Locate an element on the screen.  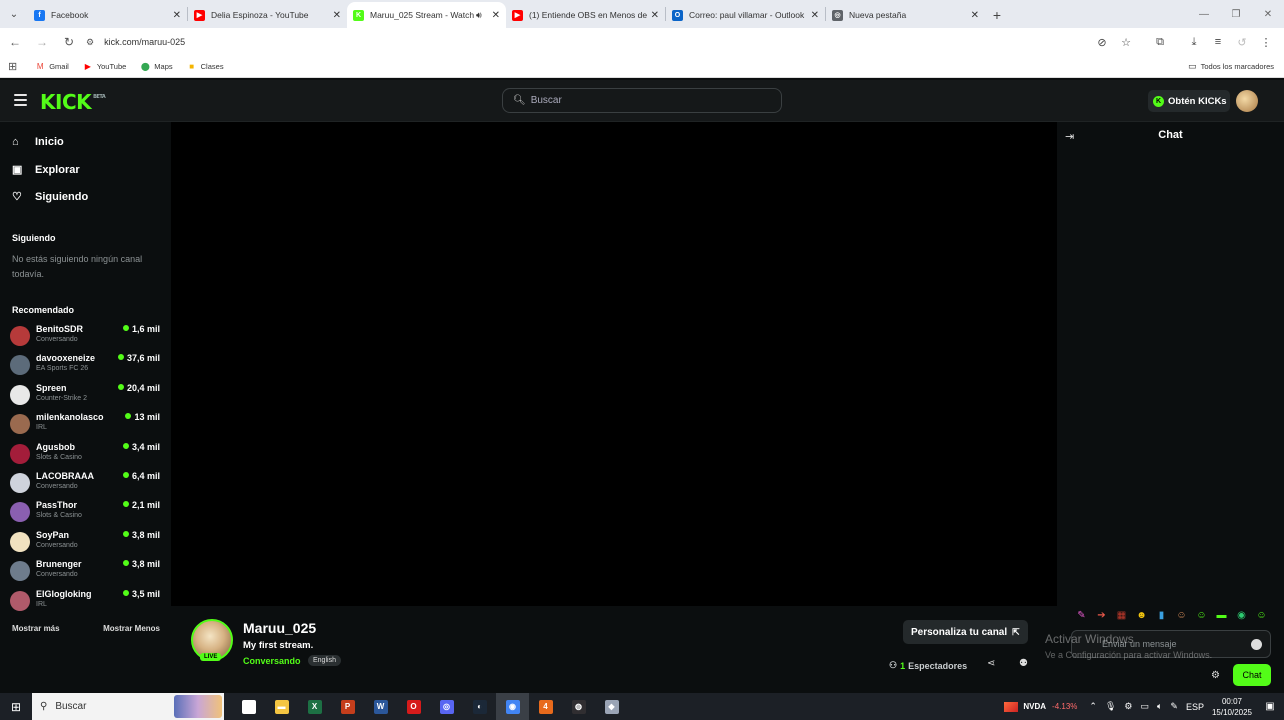
emote-icon: ▮ is located at coordinates (1161, 615).